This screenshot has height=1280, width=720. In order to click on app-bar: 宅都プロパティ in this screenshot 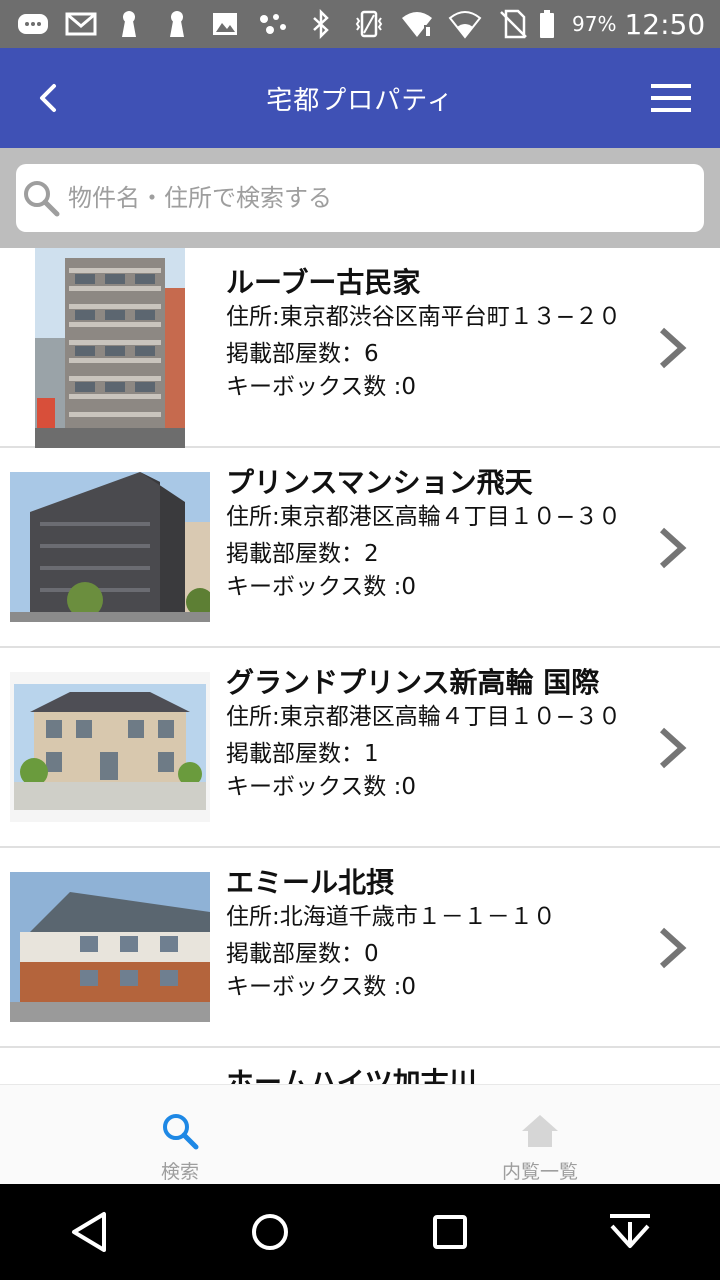, I will do `click(360, 98)`.